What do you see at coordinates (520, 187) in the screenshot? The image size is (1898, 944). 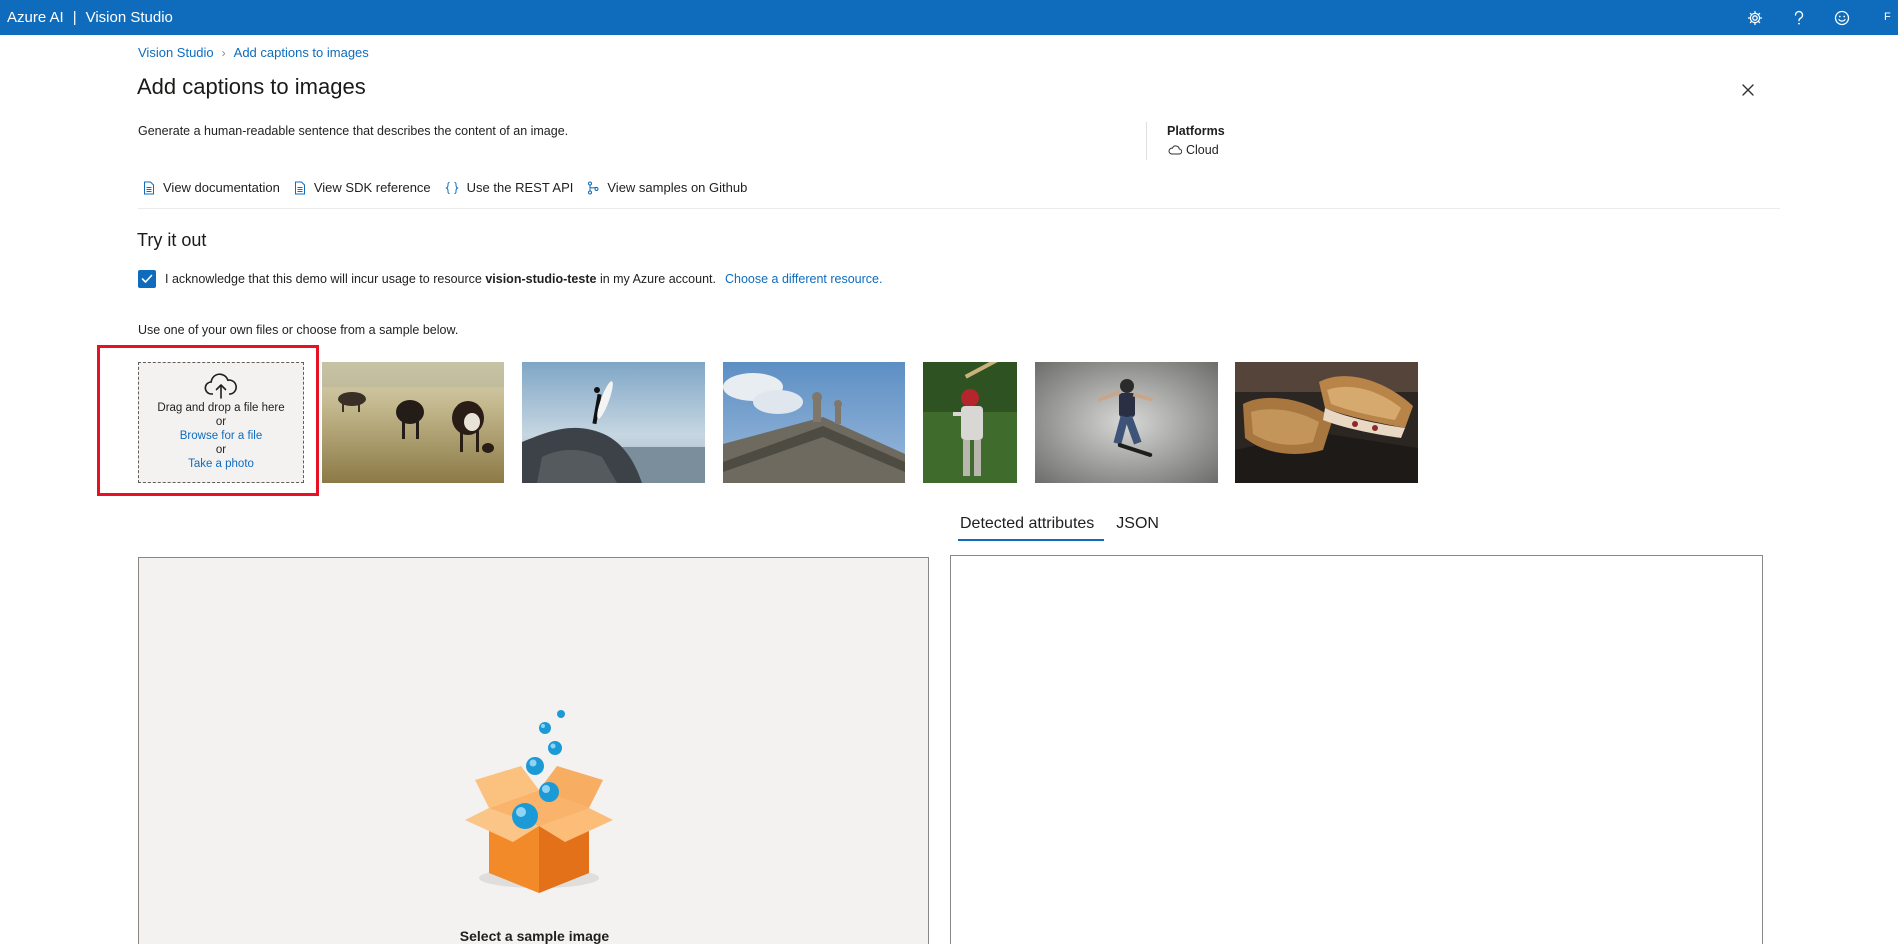 I see `use-rest-api-label: Use the REST API` at bounding box center [520, 187].